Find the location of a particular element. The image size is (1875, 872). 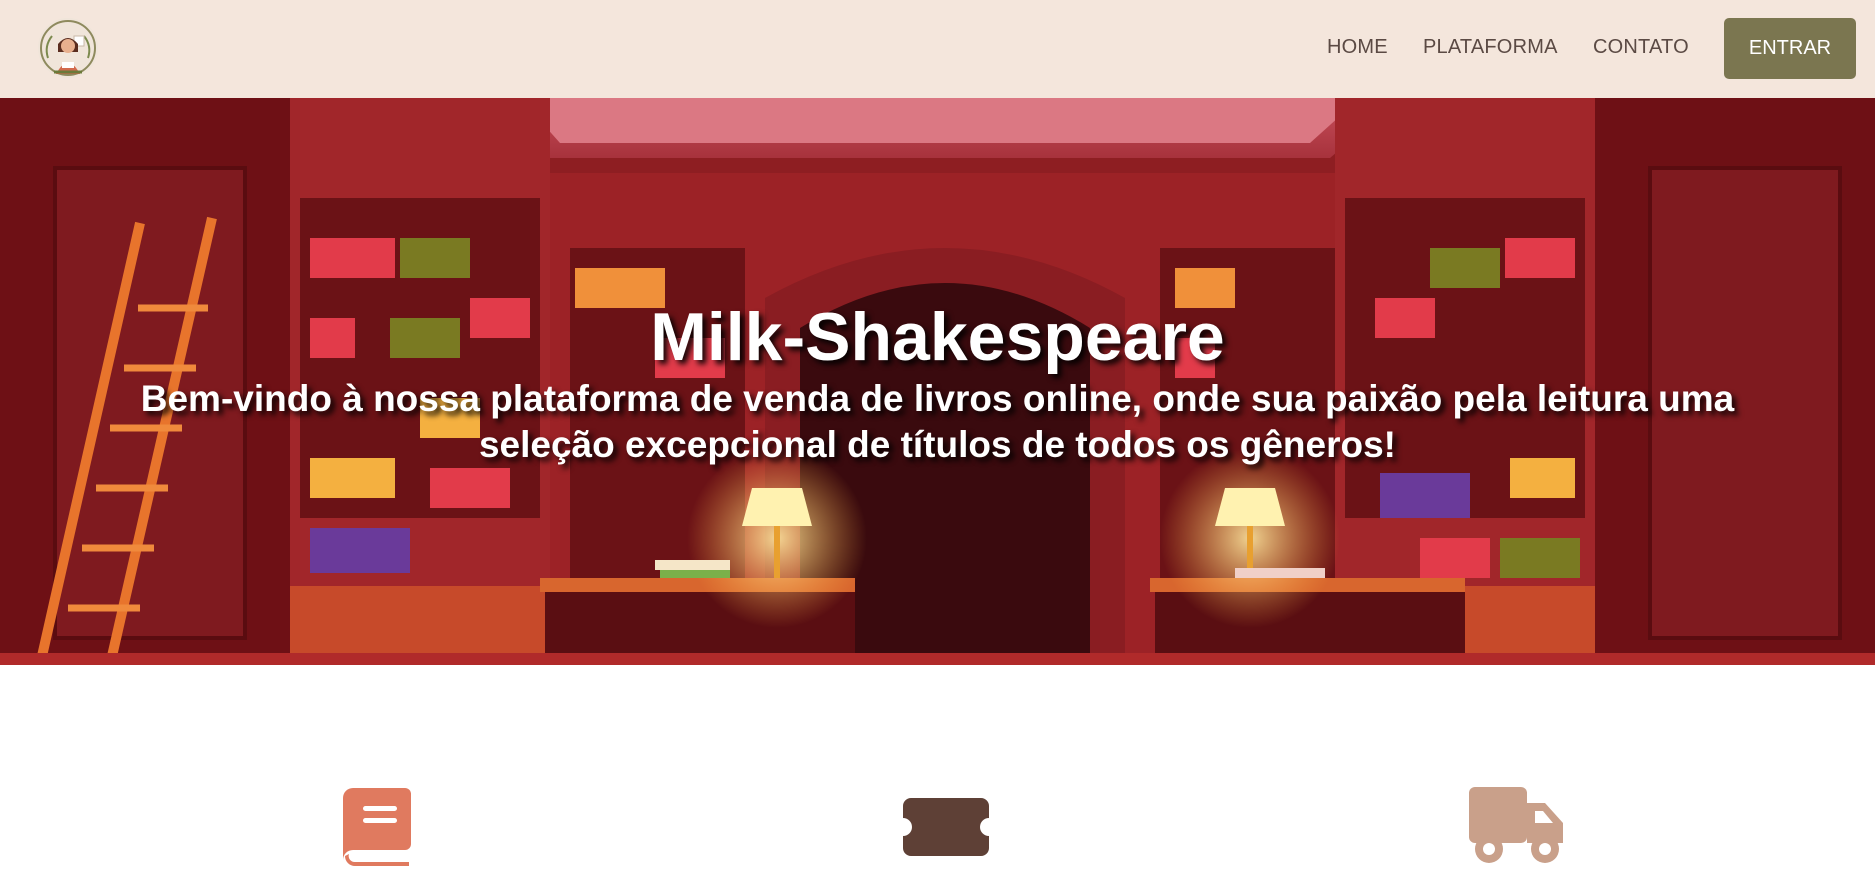

nav-home: HOME is located at coordinates (1357, 47).